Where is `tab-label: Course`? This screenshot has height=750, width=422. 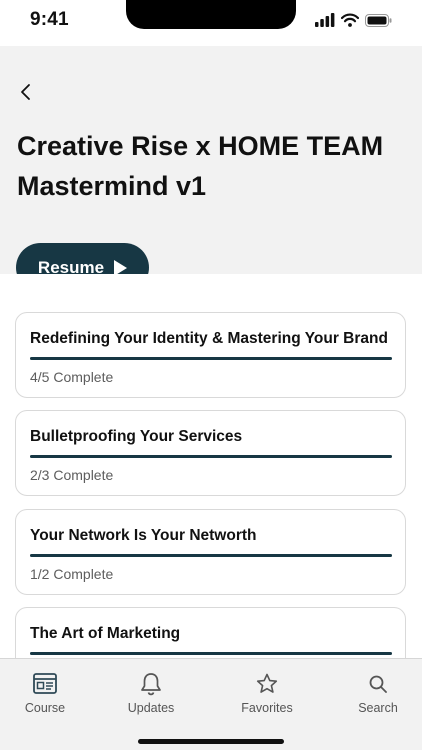 tab-label: Course is located at coordinates (45, 708).